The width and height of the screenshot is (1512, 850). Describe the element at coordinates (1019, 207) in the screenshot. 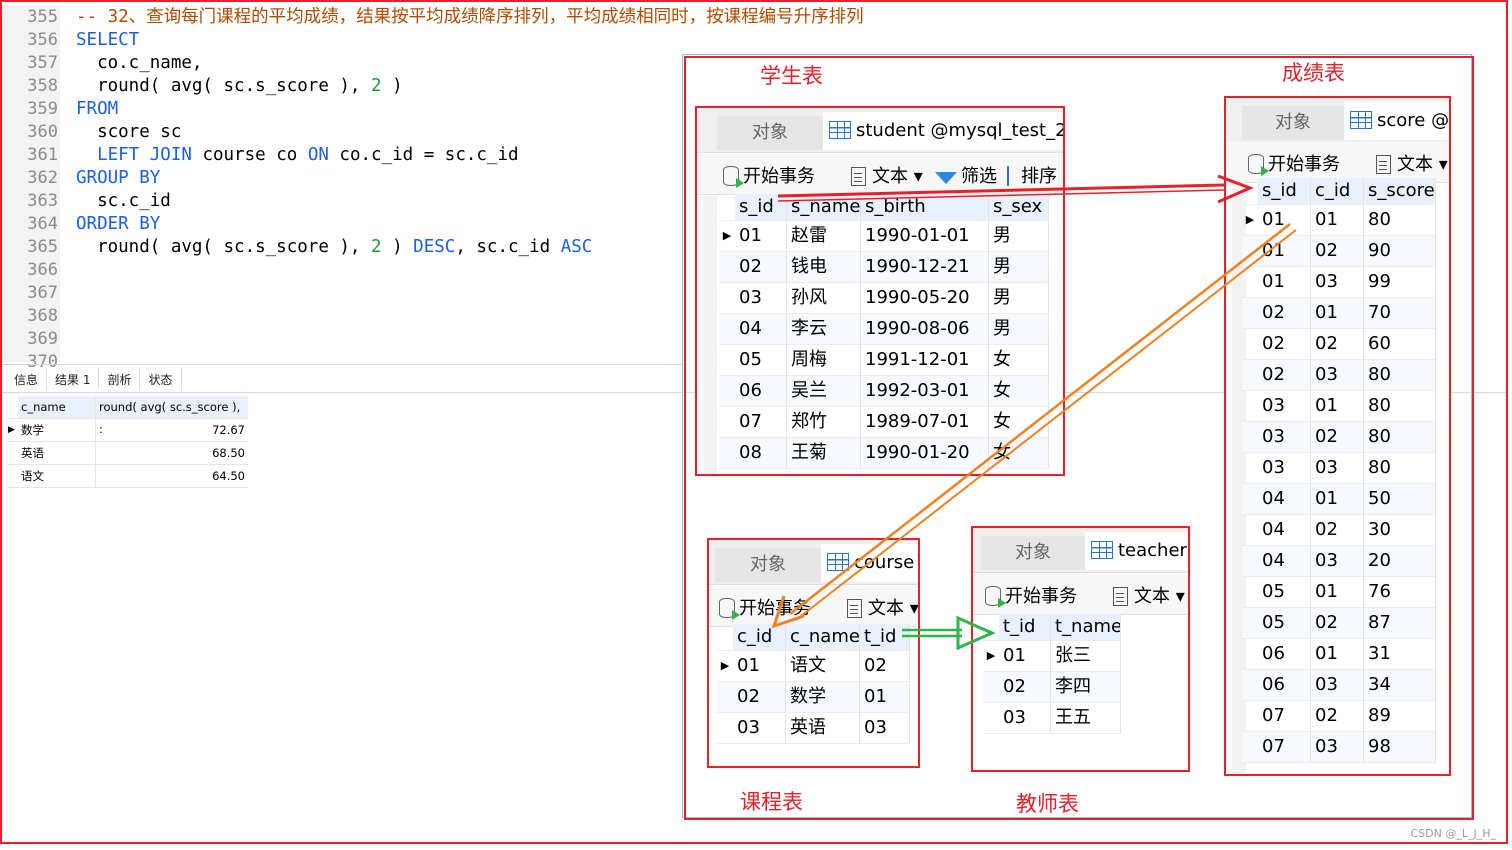

I see `student-col-s_sex: s_sex` at that location.